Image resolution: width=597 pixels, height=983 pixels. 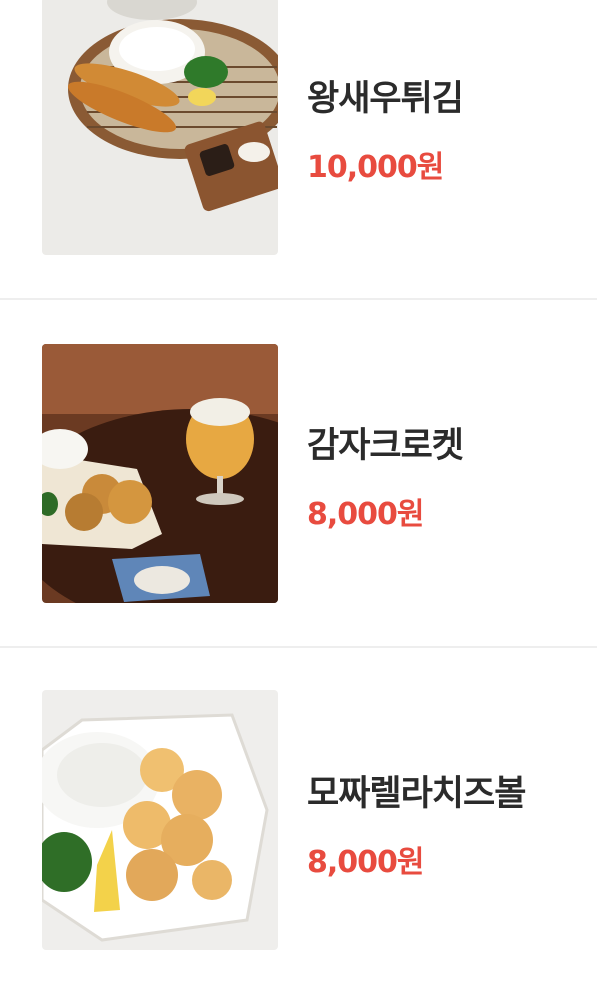 I want to click on potato-croquette-photo, so click(x=160, y=473).